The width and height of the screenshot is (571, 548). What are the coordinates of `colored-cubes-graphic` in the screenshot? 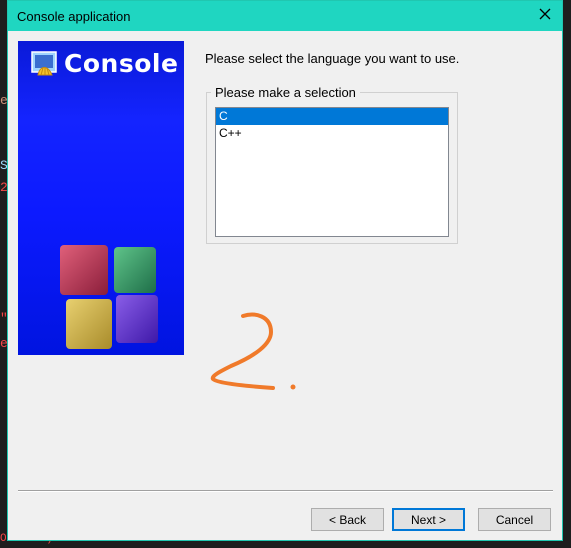 It's located at (109, 297).